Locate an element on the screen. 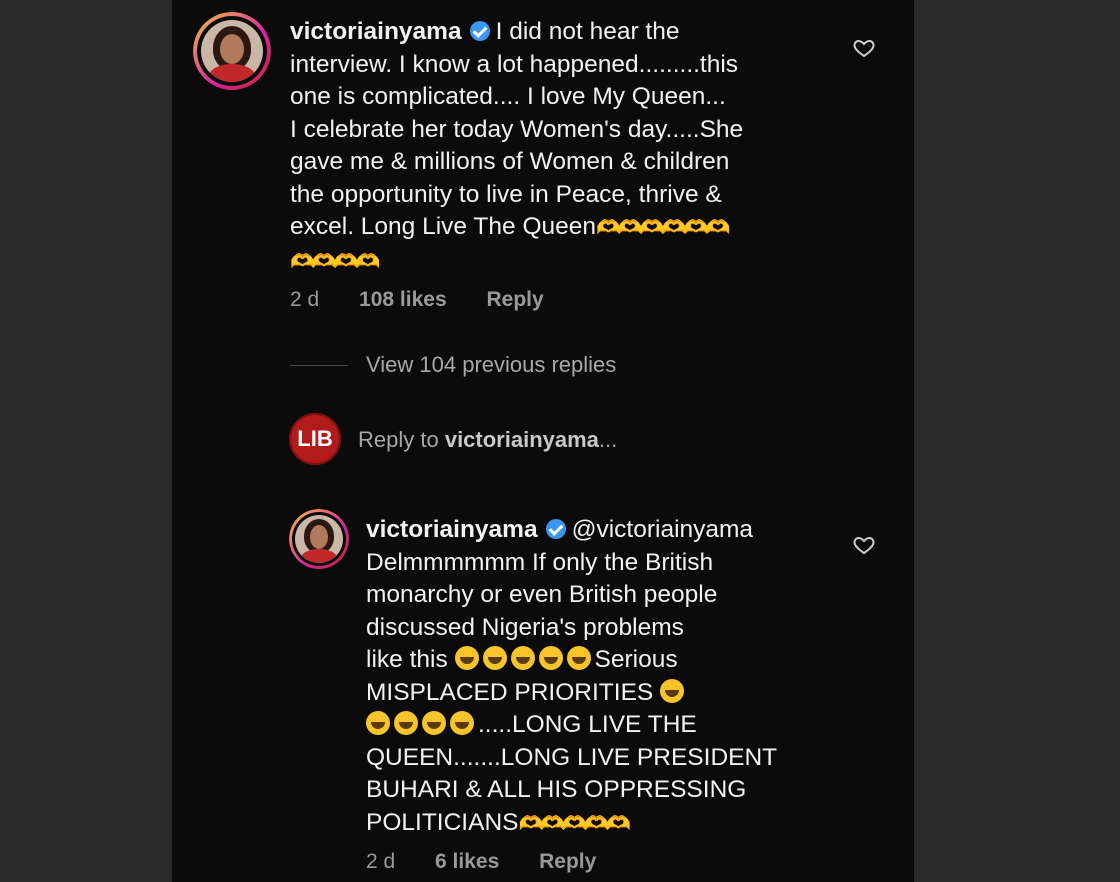 The height and width of the screenshot is (882, 1120). reply-text-line: .....LONG LIVE THE is located at coordinates (587, 724).